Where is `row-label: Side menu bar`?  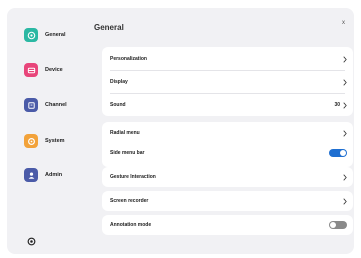 row-label: Side menu bar is located at coordinates (127, 153).